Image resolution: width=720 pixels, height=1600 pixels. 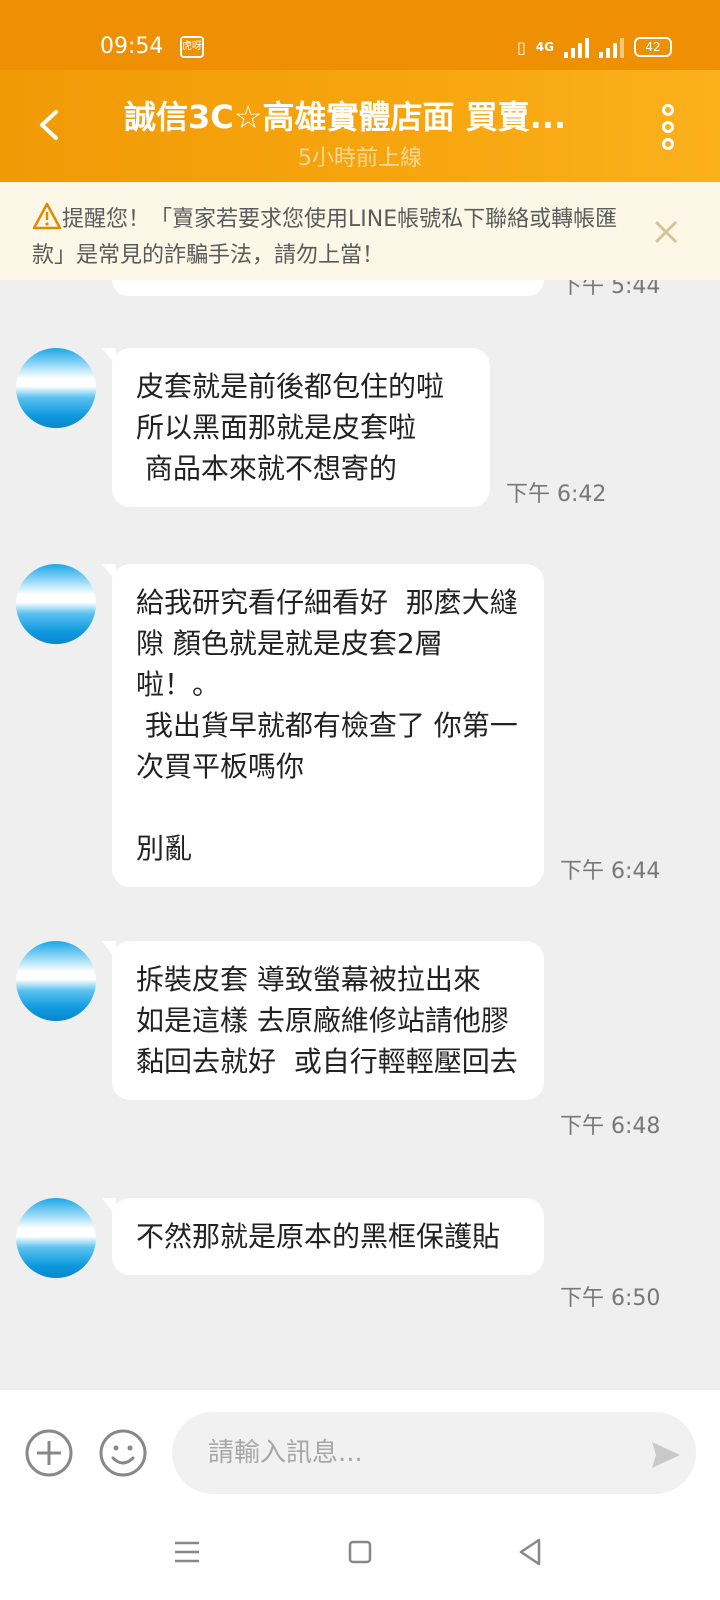 What do you see at coordinates (521, 47) in the screenshot?
I see `vibrate-icon: ▯` at bounding box center [521, 47].